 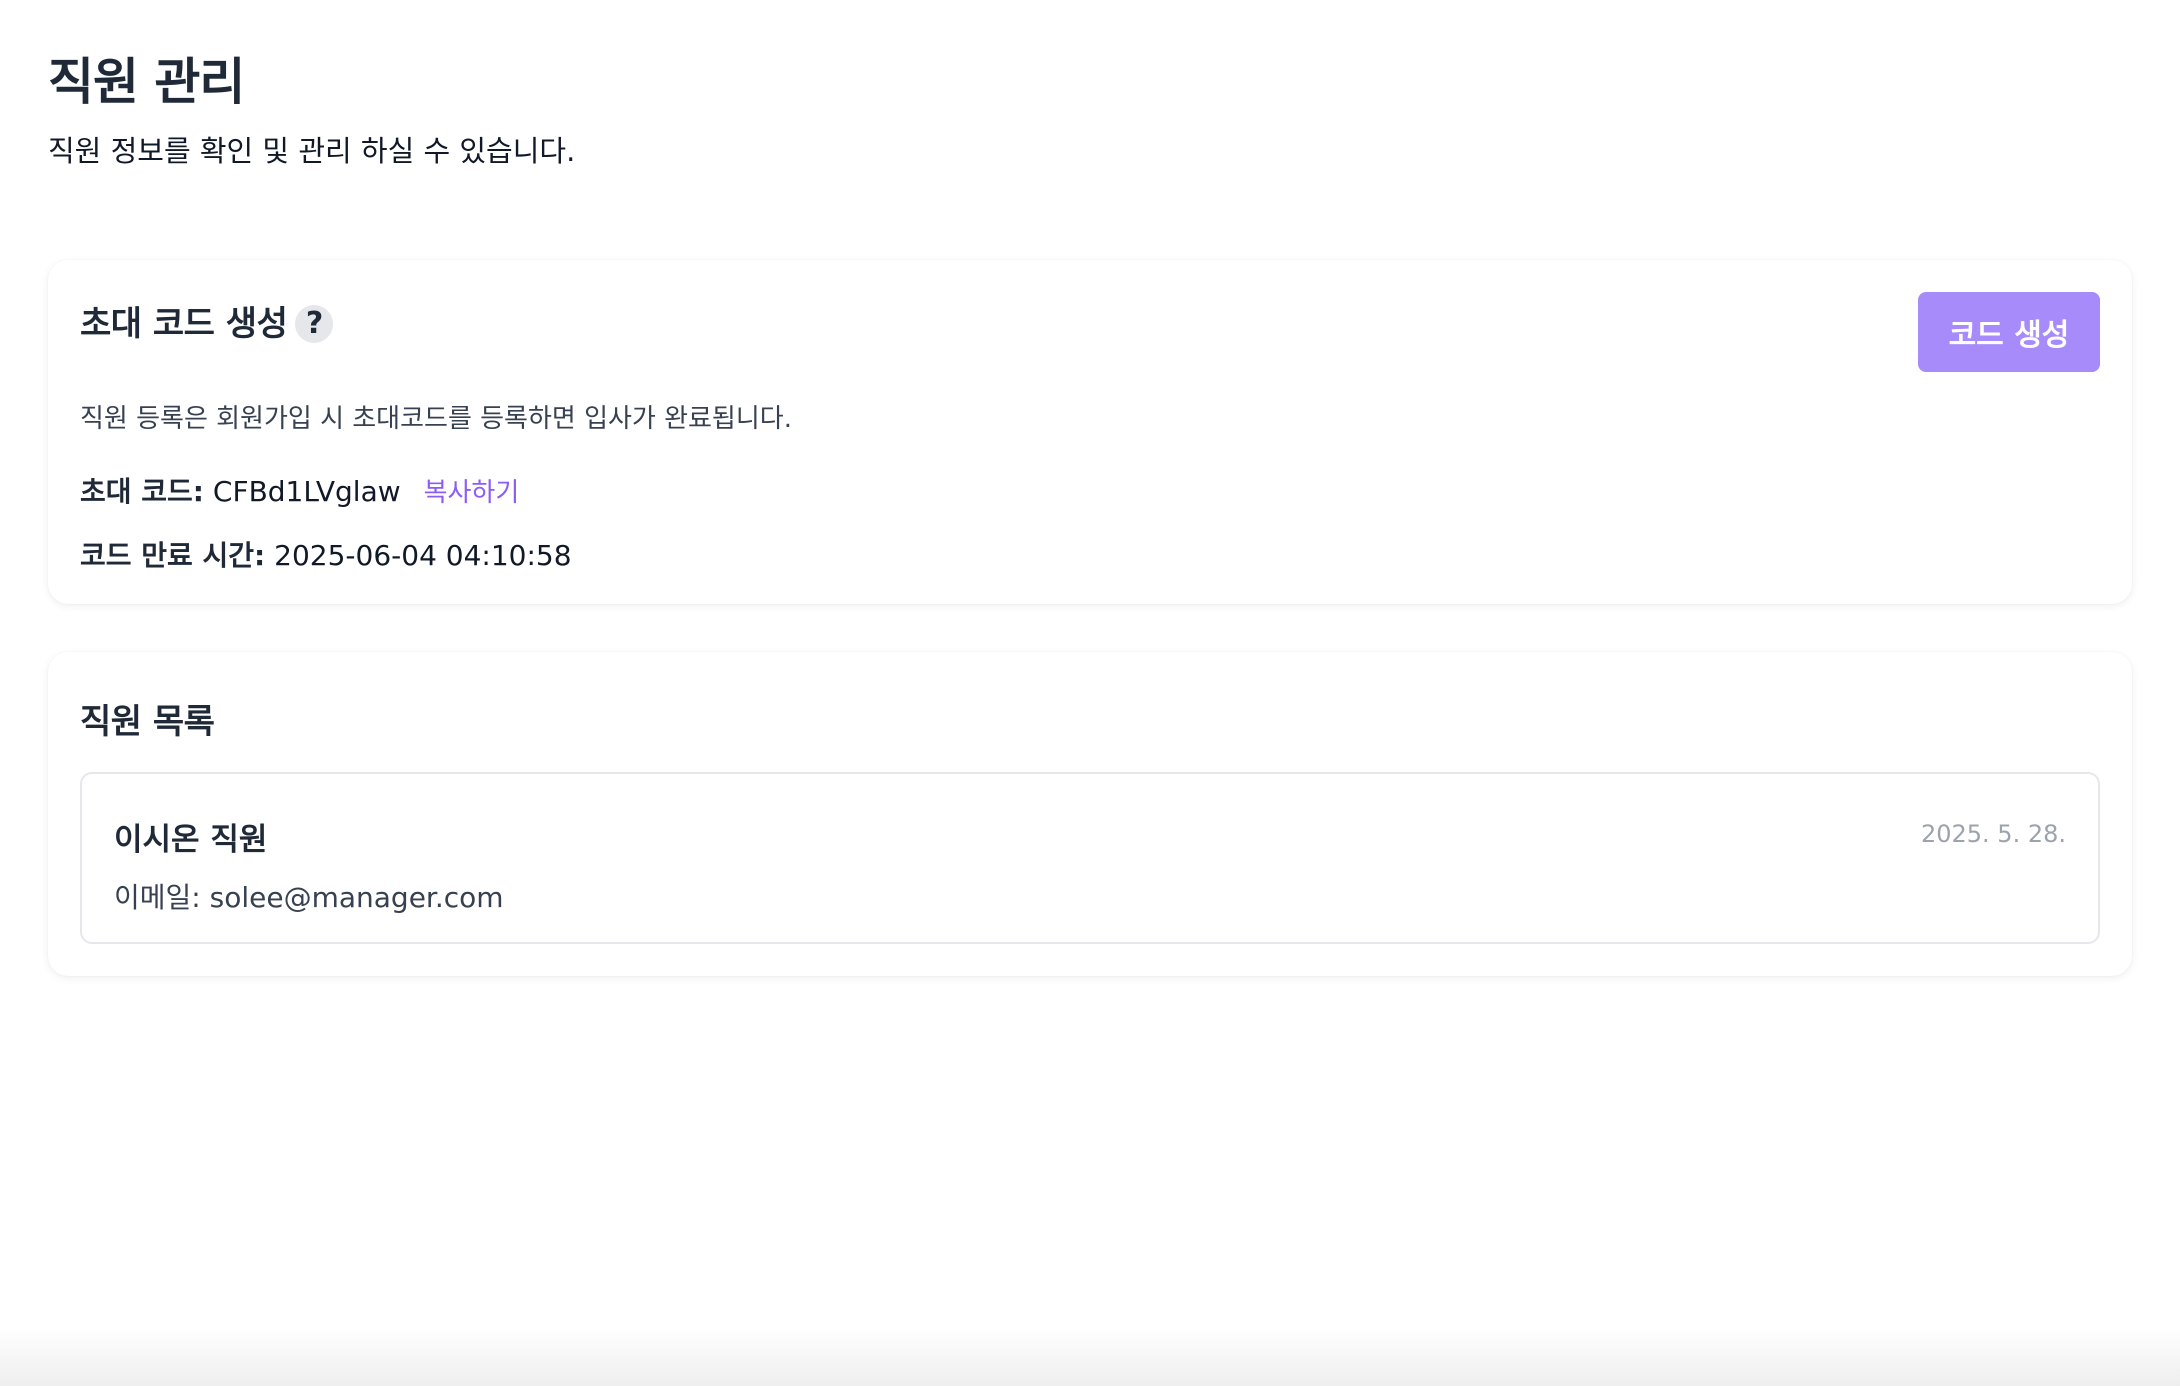 What do you see at coordinates (472, 493) in the screenshot?
I see `copy-code-link: 복사하기` at bounding box center [472, 493].